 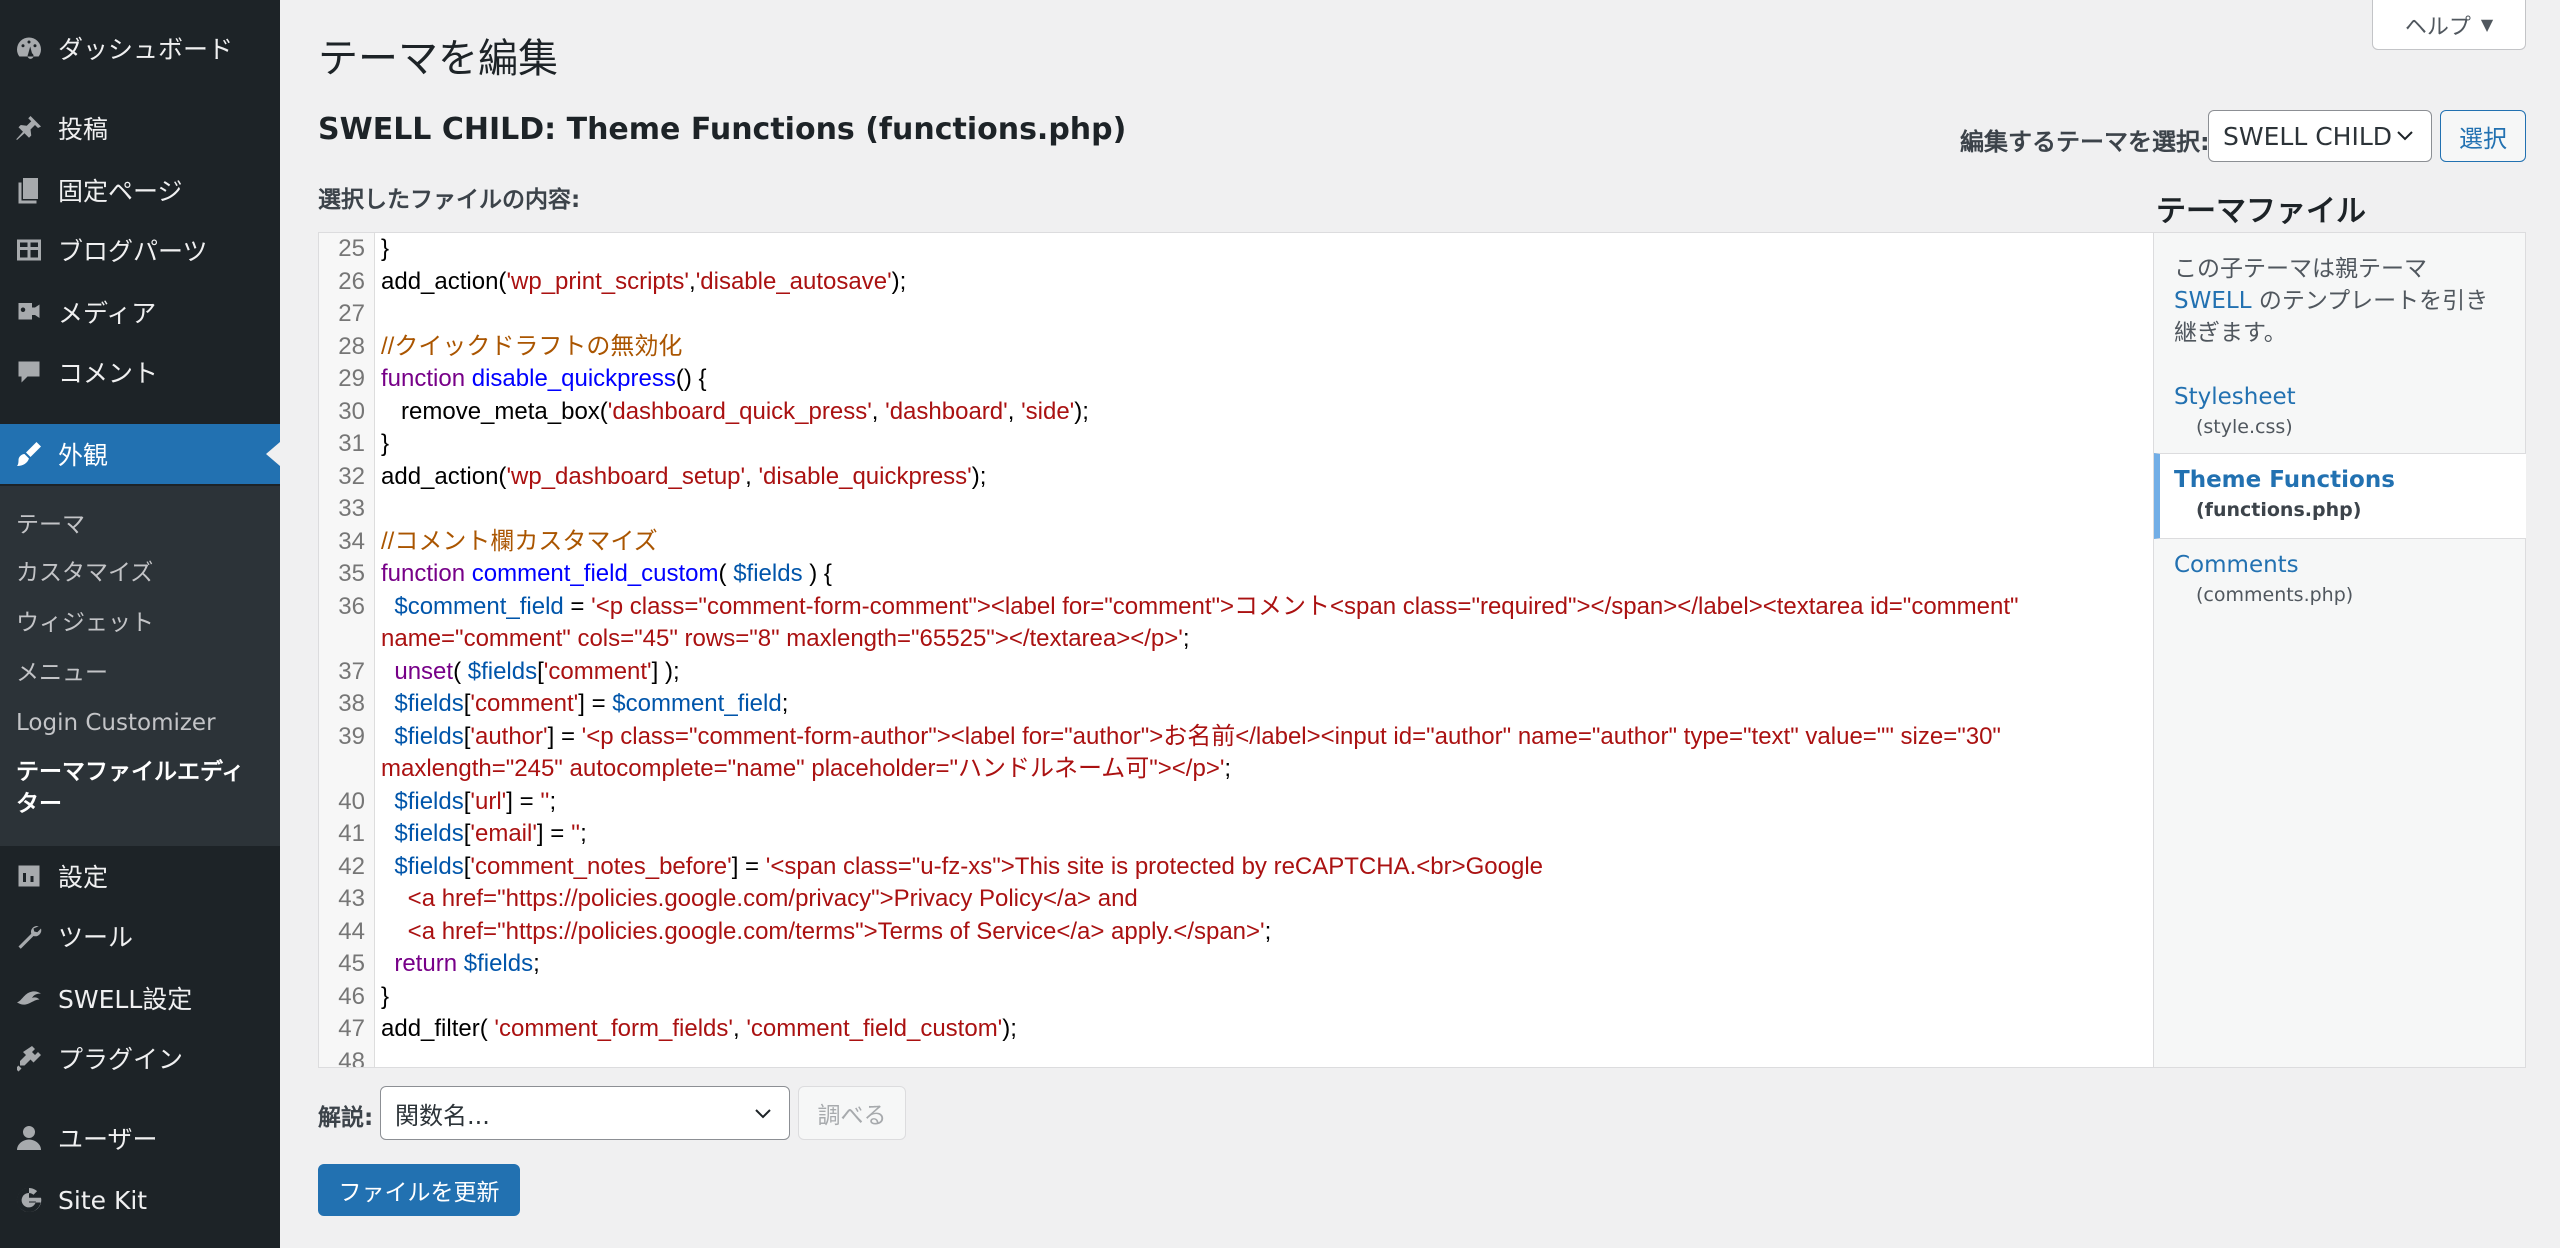 What do you see at coordinates (140, 128) in the screenshot?
I see `menu-posts: 投稿` at bounding box center [140, 128].